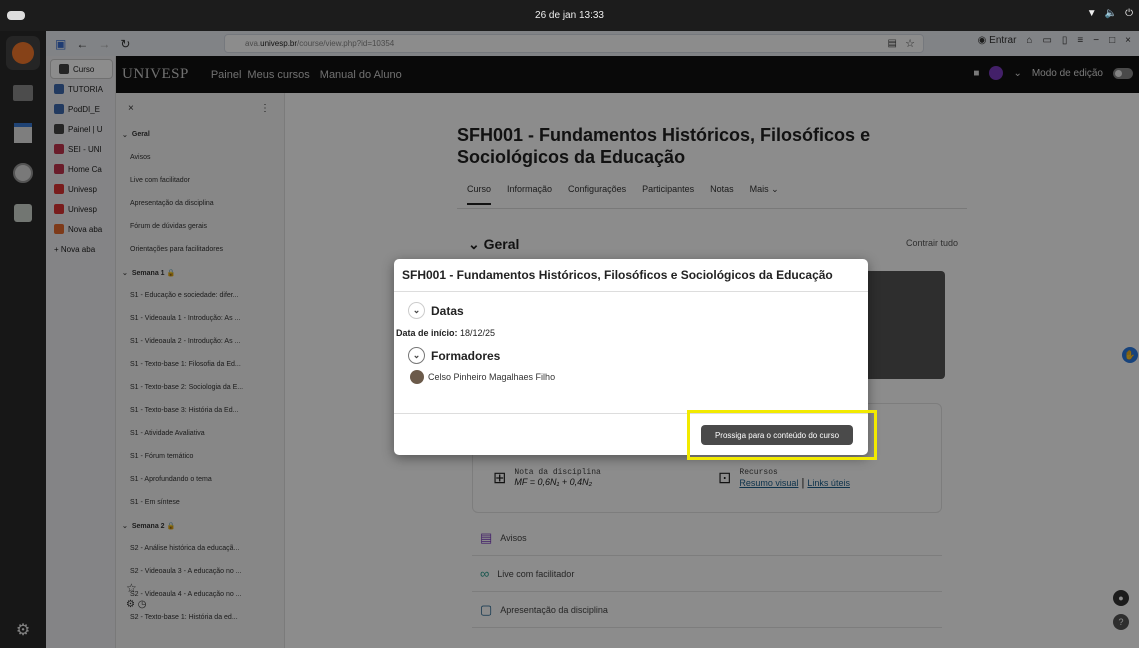 Image resolution: width=1139 pixels, height=648 pixels. I want to click on teachers-heading-label: Formadores, so click(466, 355).